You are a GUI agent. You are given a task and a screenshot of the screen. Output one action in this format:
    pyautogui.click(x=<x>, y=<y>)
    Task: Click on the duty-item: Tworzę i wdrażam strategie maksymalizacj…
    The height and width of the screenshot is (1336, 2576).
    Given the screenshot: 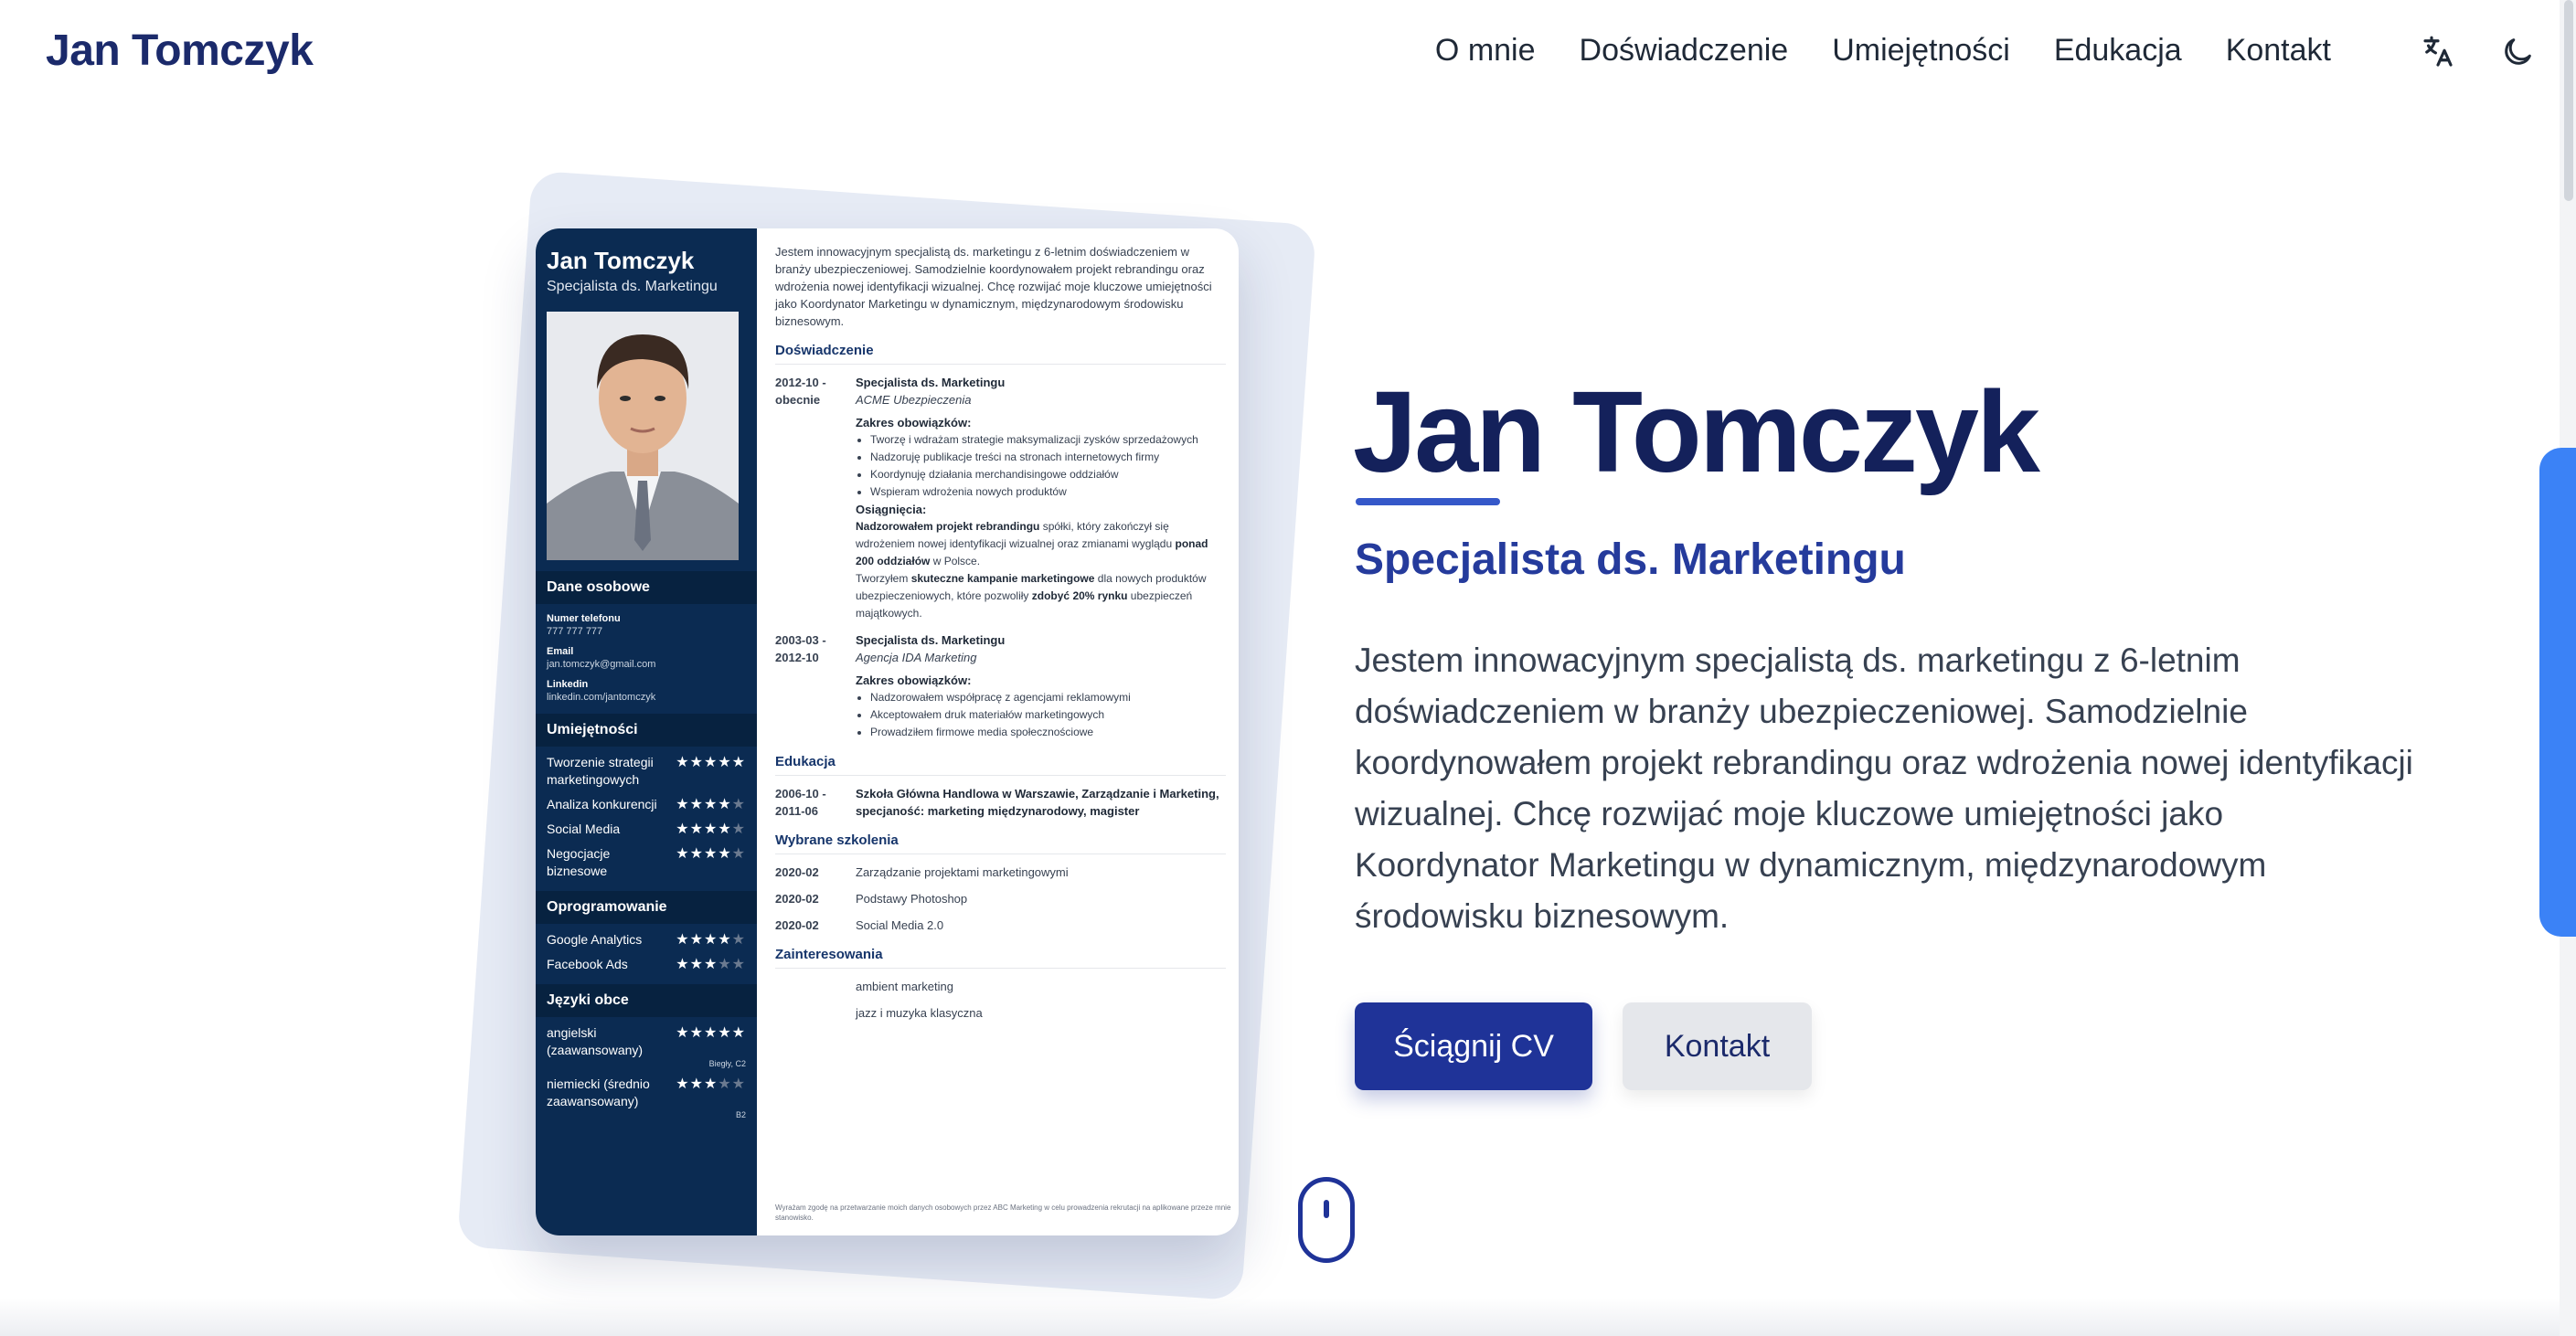 What is the action you would take?
    pyautogui.click(x=1048, y=440)
    